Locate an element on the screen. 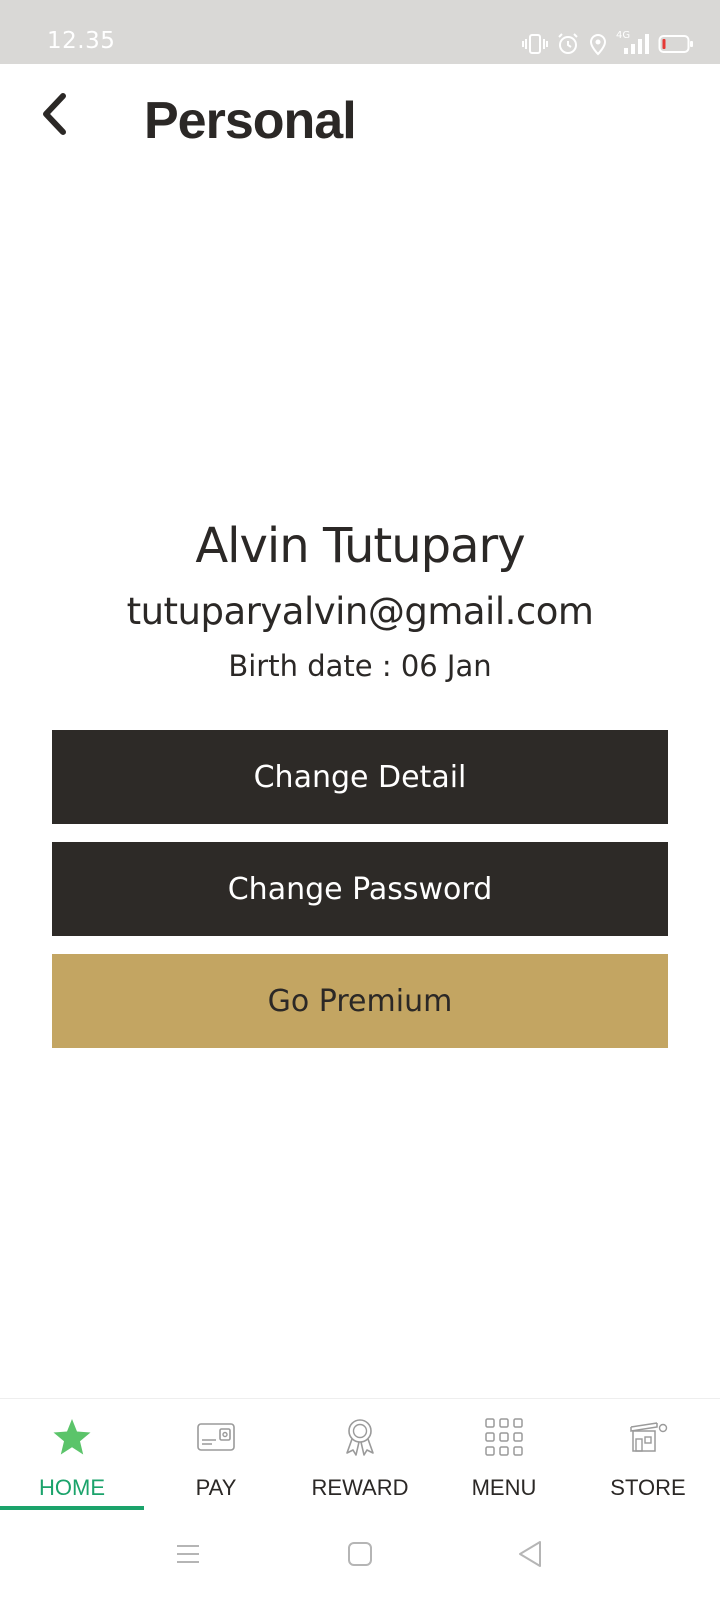  status-icons: 4G is located at coordinates (608, 44).